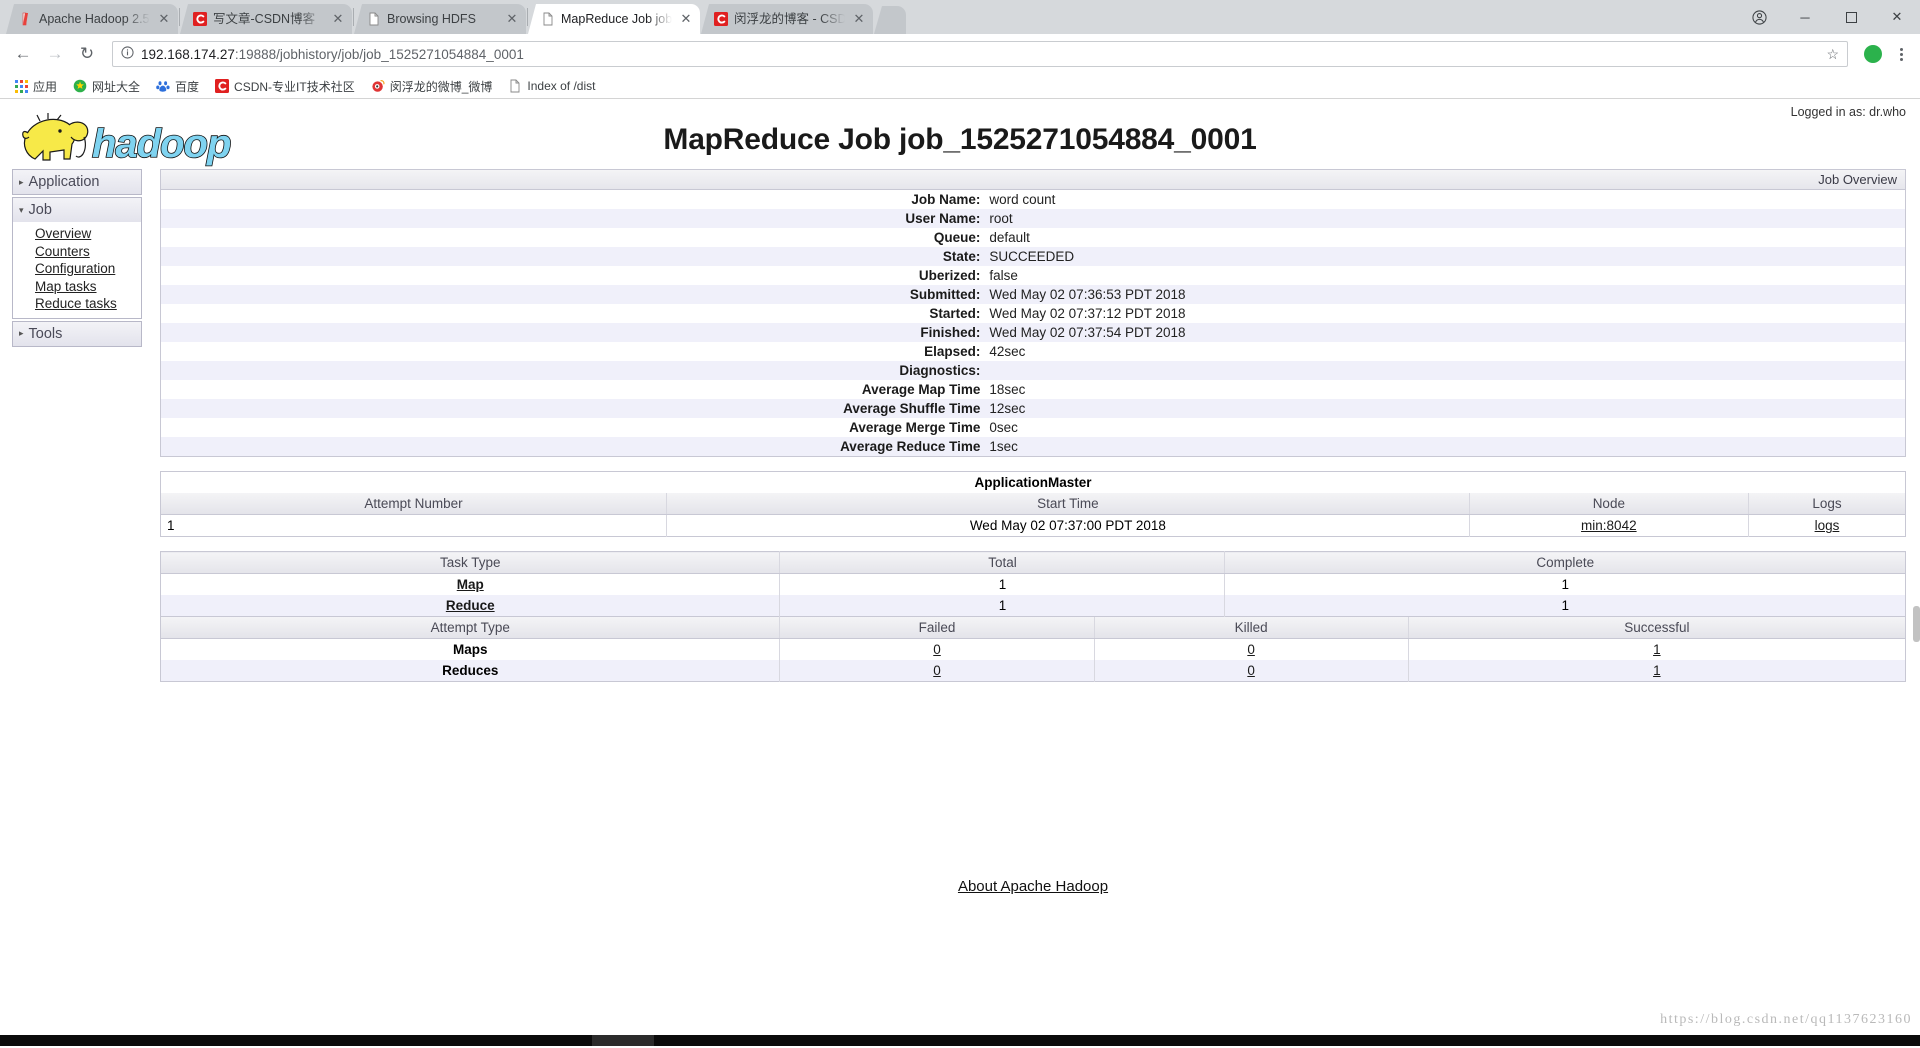 The width and height of the screenshot is (1920, 1048). I want to click on sidebar-item-counters: Counters, so click(77, 252).